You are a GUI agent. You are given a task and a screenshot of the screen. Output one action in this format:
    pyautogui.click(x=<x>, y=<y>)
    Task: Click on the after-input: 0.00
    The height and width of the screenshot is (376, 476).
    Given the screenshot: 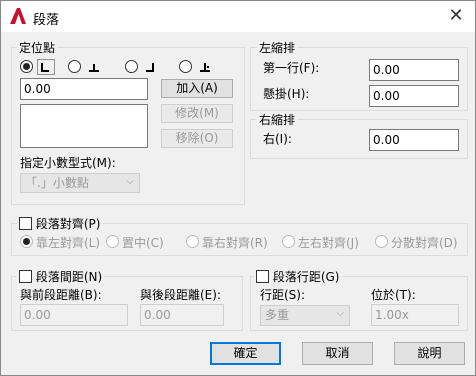 What is the action you would take?
    pyautogui.click(x=182, y=315)
    